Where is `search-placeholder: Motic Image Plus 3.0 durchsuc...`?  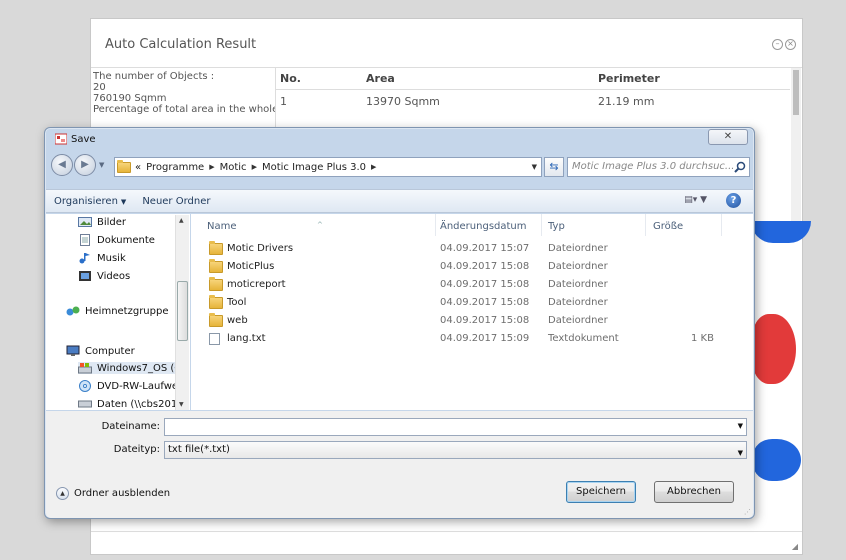 search-placeholder: Motic Image Plus 3.0 durchsuc... is located at coordinates (653, 166).